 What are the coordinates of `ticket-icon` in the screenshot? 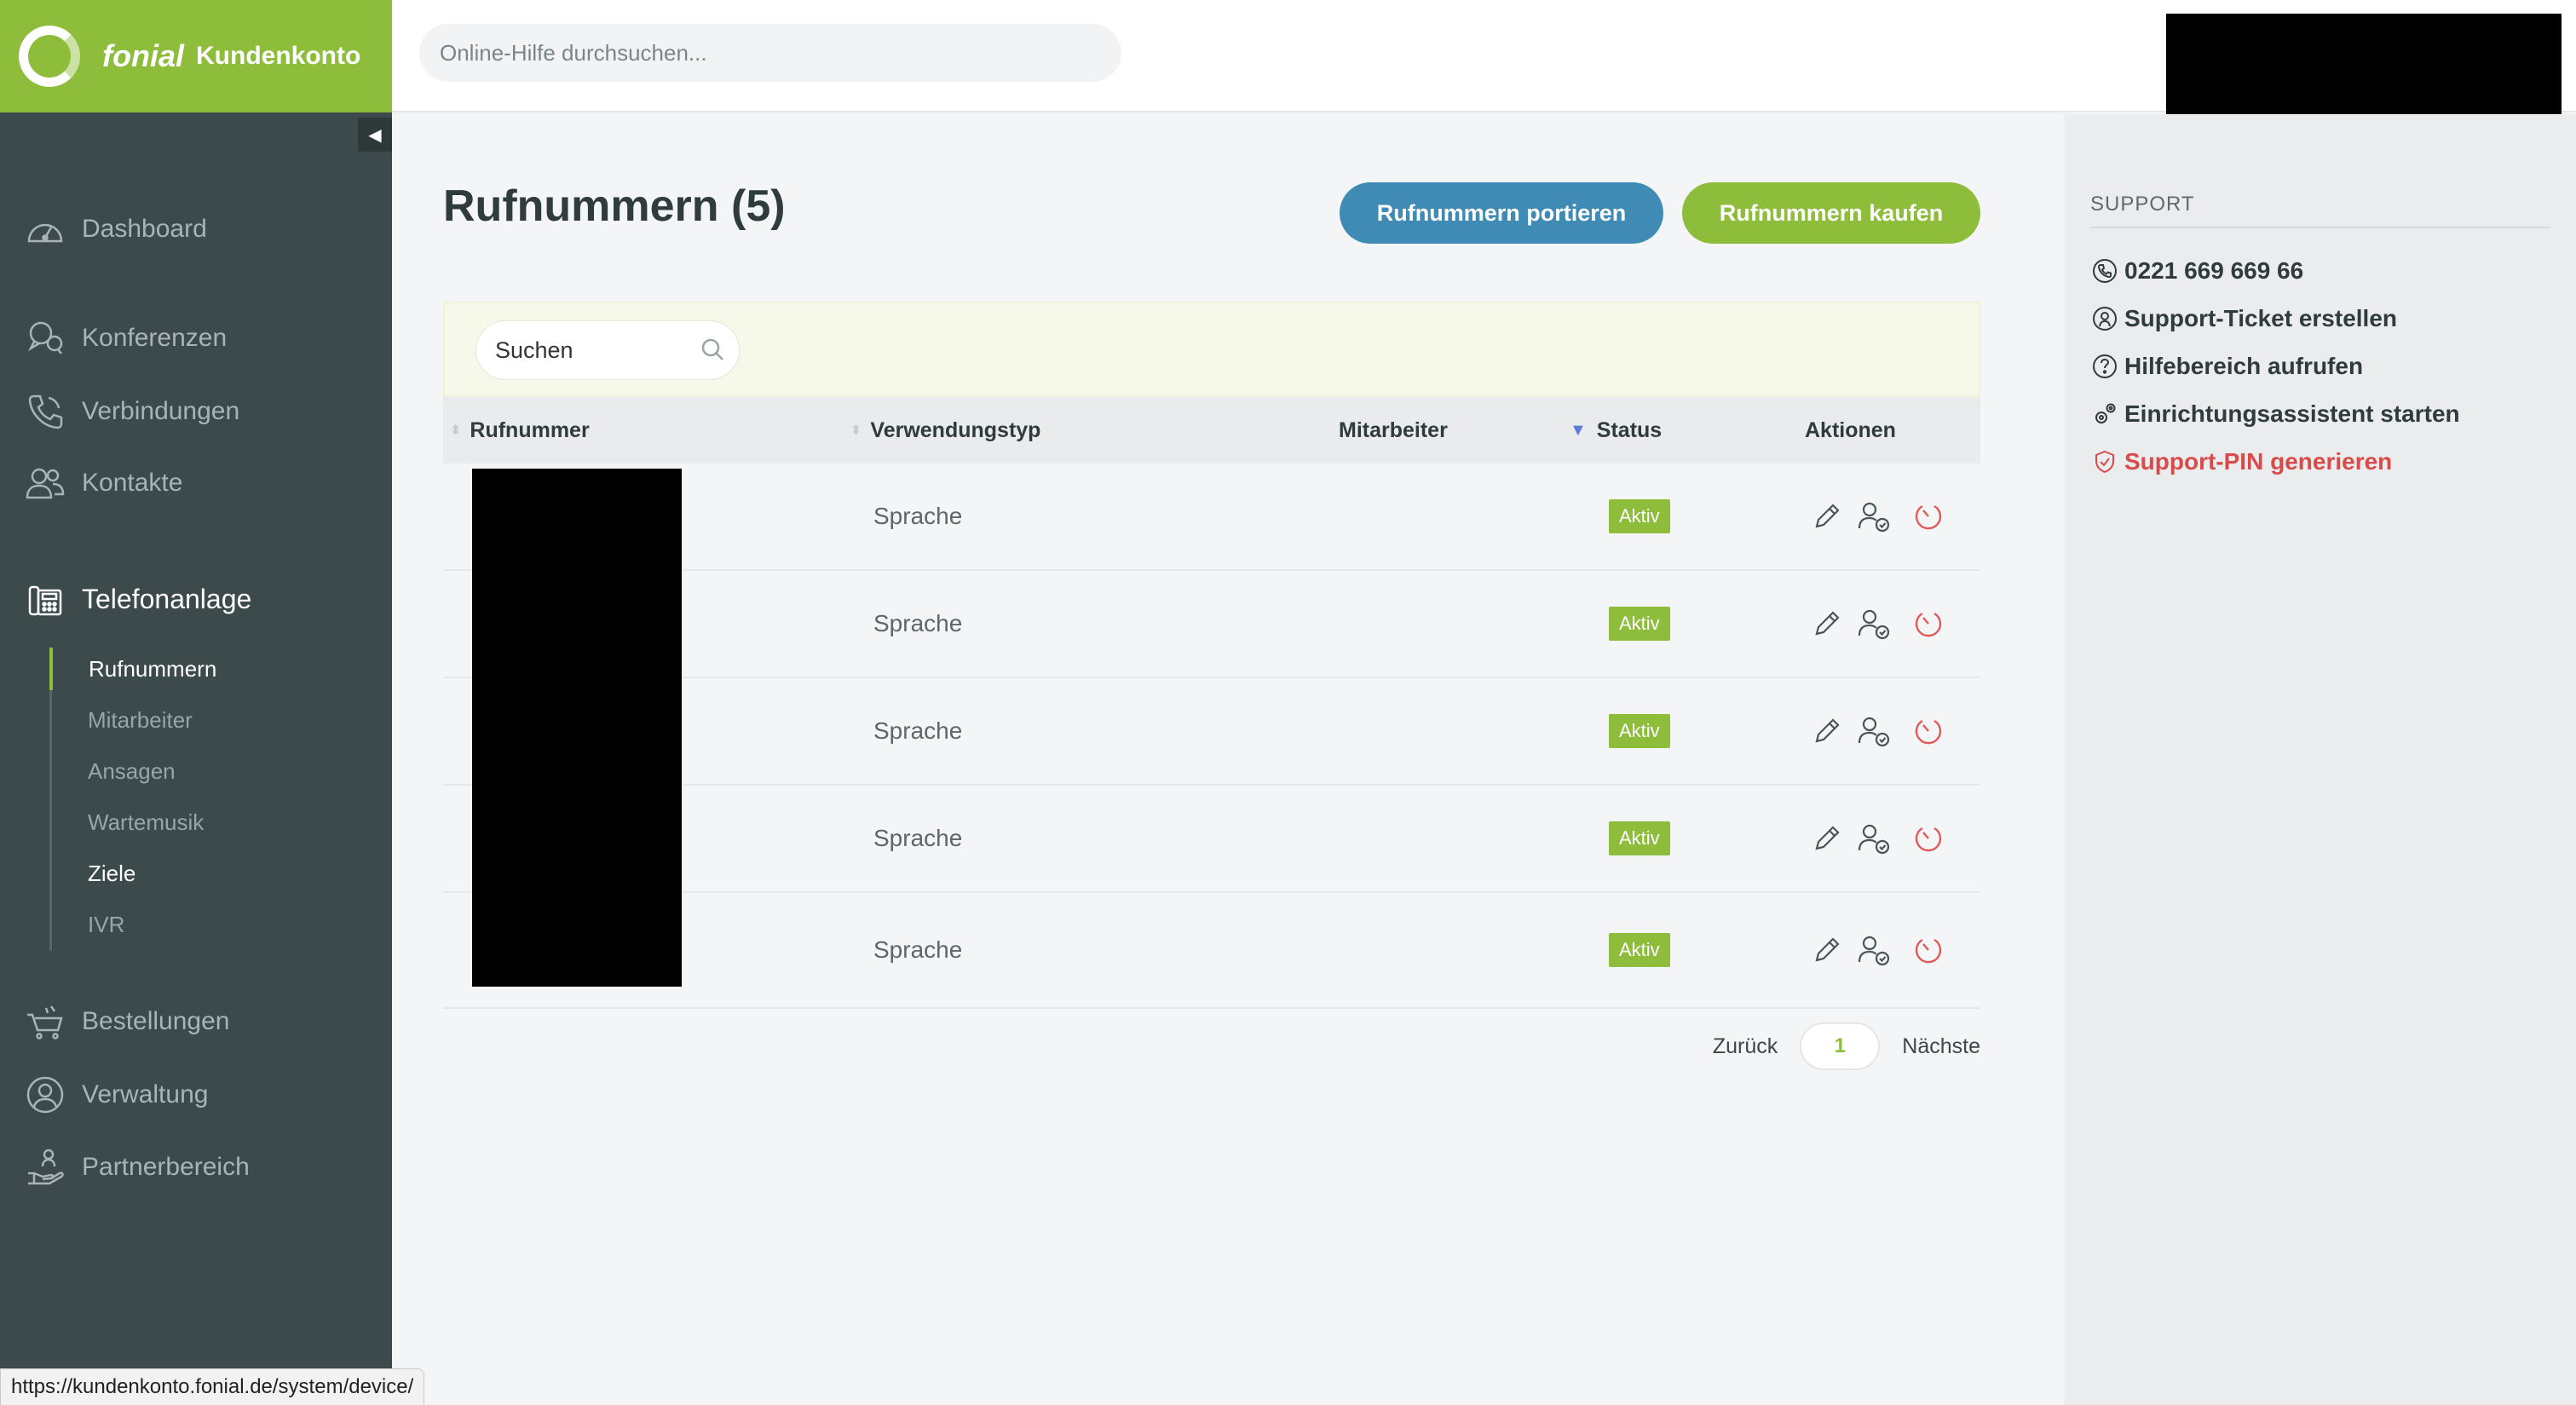 It's located at (2104, 318).